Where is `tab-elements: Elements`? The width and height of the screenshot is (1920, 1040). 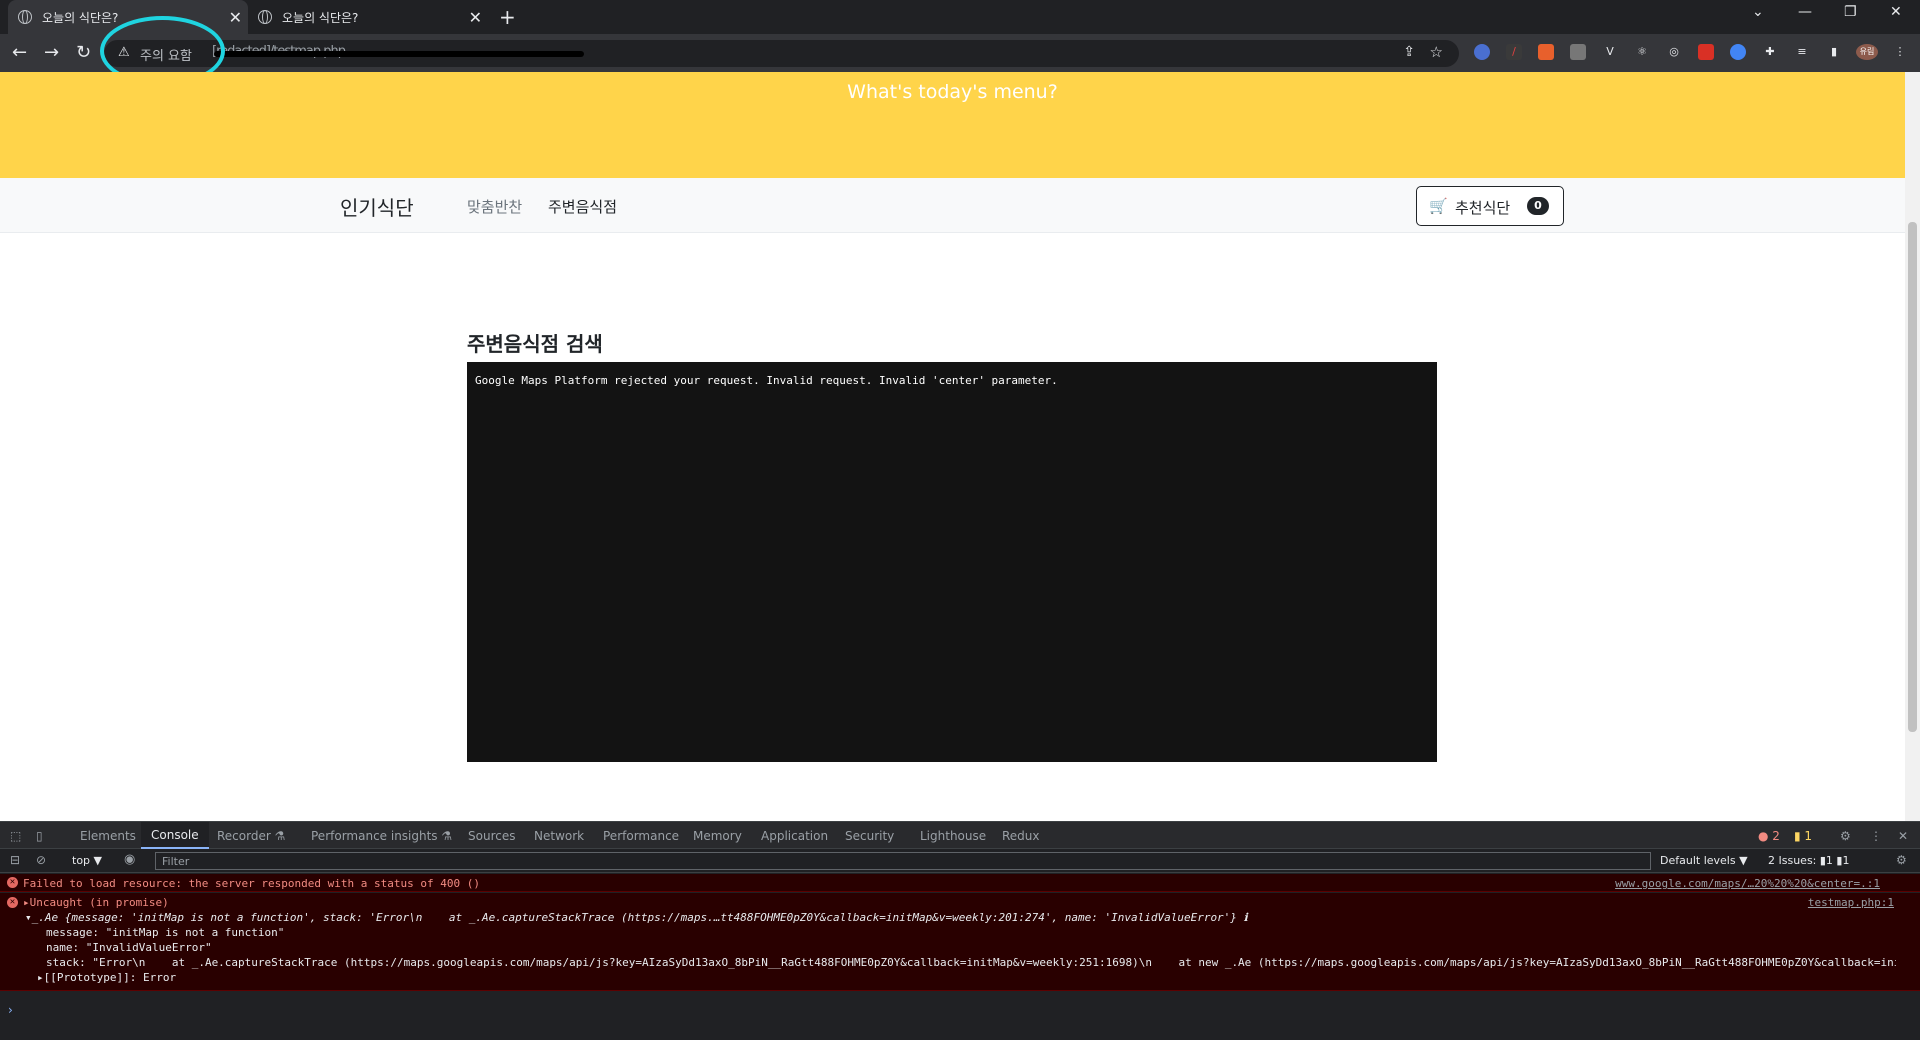 tab-elements: Elements is located at coordinates (108, 836).